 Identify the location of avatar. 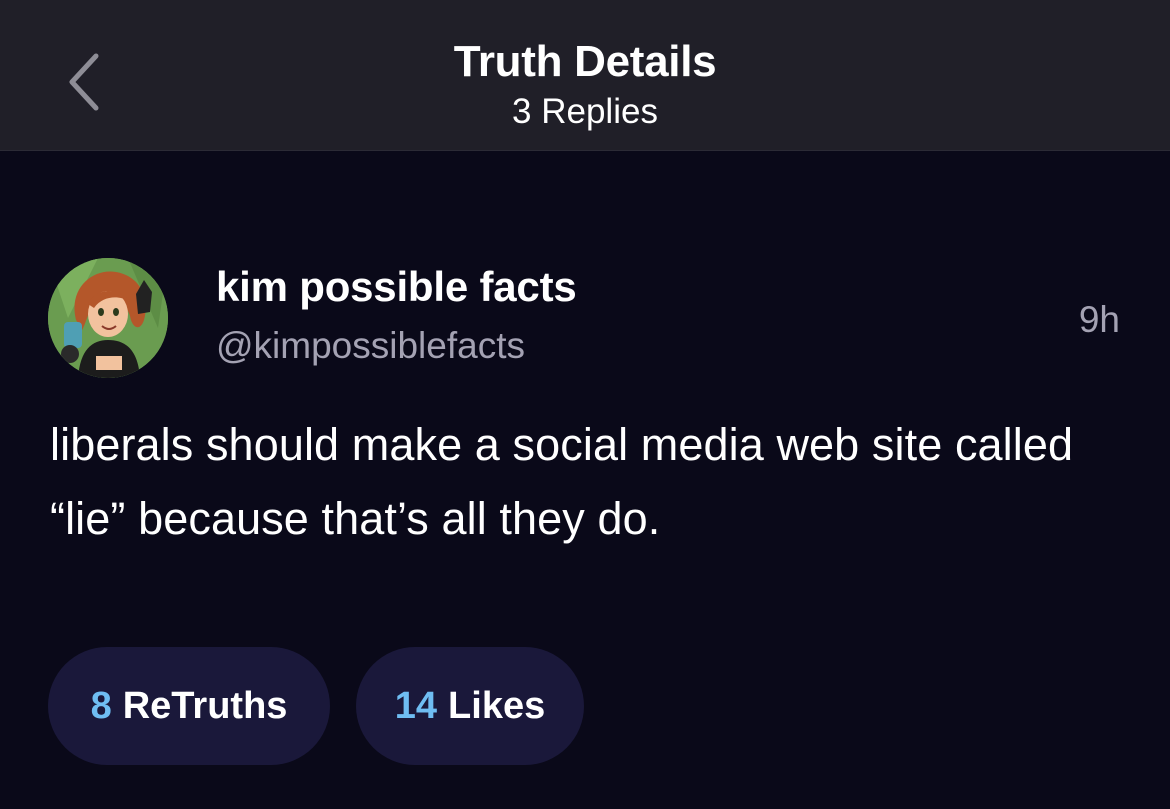
(108, 318).